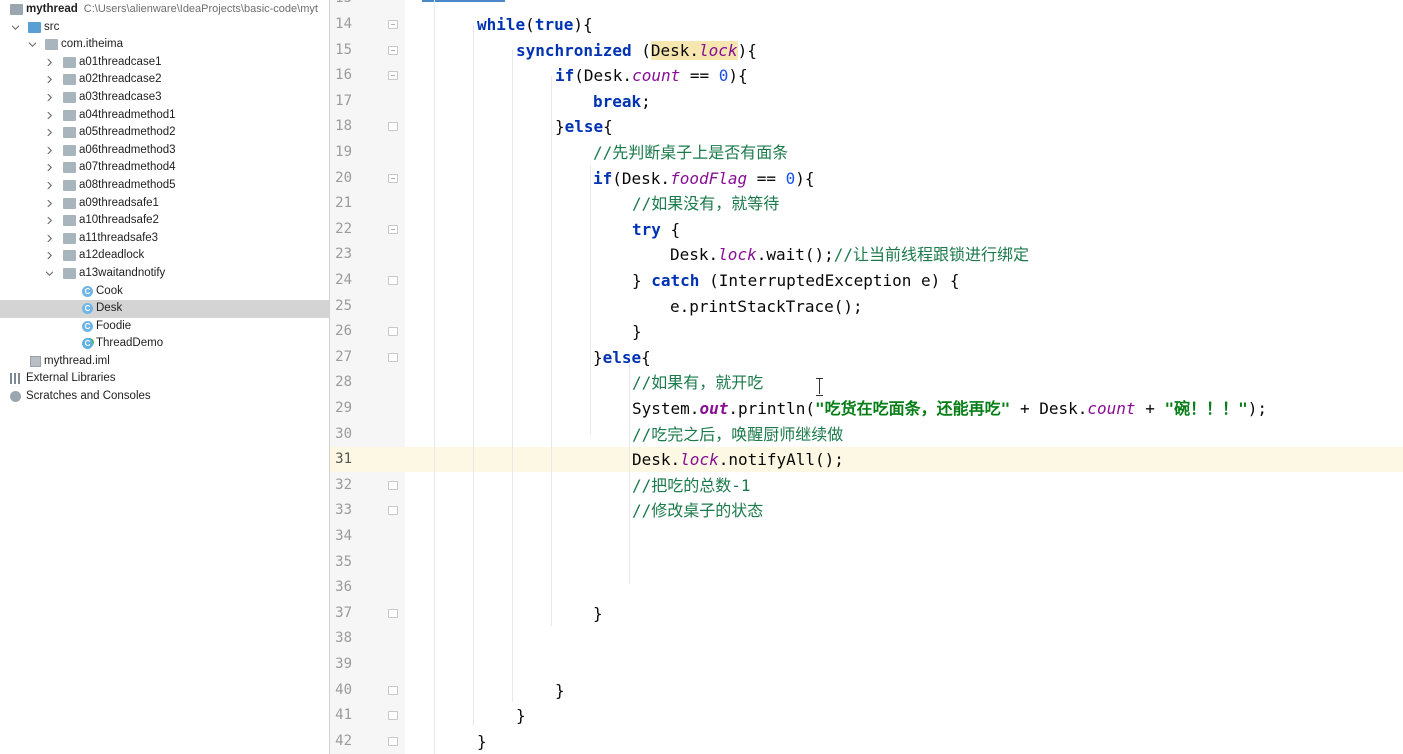 Image resolution: width=1403 pixels, height=754 pixels. Describe the element at coordinates (164, 379) in the screenshot. I see `tree-item-external-libraries: External Libraries` at that location.